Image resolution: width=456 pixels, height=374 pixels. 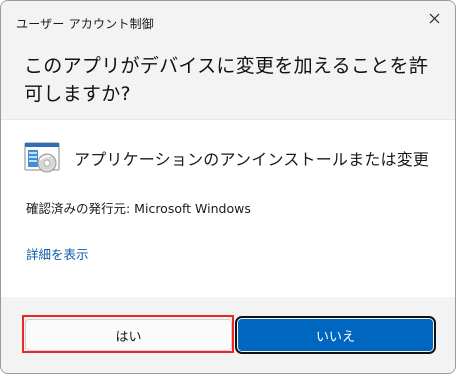 I want to click on publisher-text: 確認済みの発行元: Microsoft Windows, so click(x=138, y=208).